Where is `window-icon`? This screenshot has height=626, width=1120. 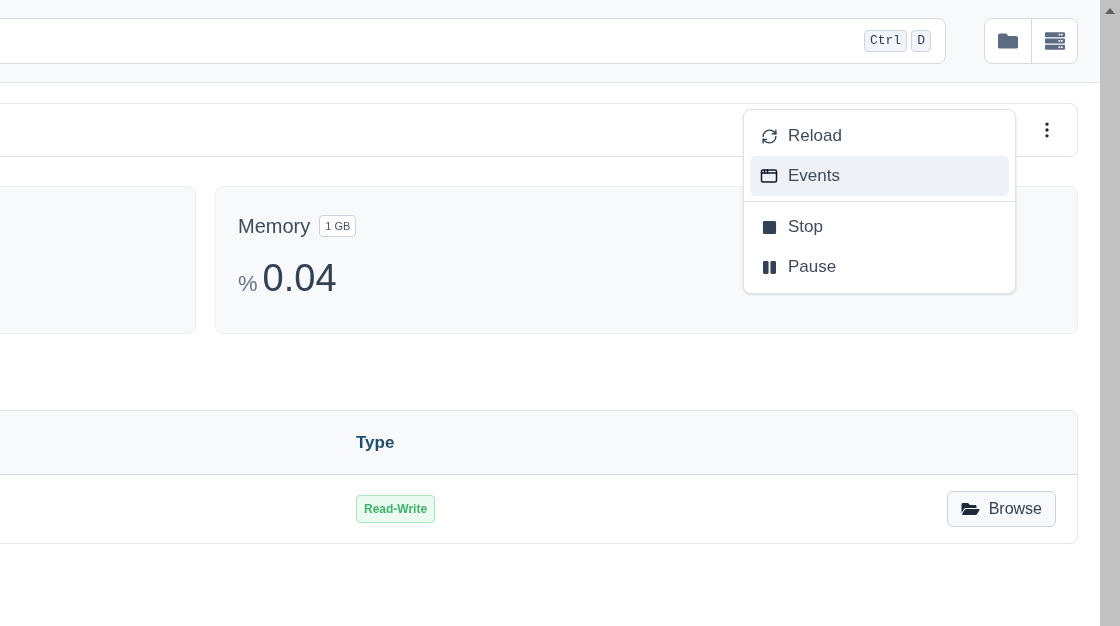
window-icon is located at coordinates (769, 176).